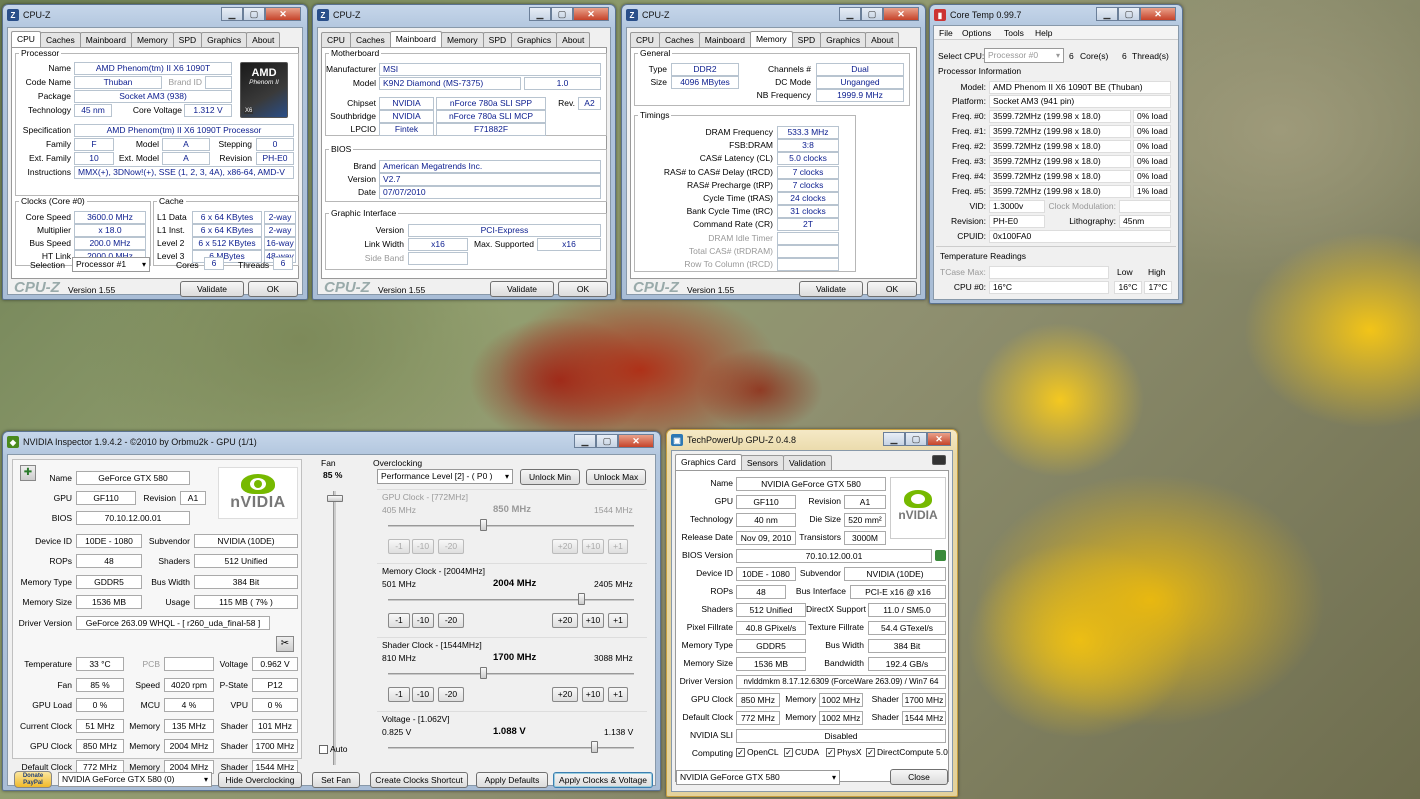  I want to click on title-bar: ▣ TechPowerUp GPU-Z 0.4.8 ▁ ▢ ✕, so click(812, 440).